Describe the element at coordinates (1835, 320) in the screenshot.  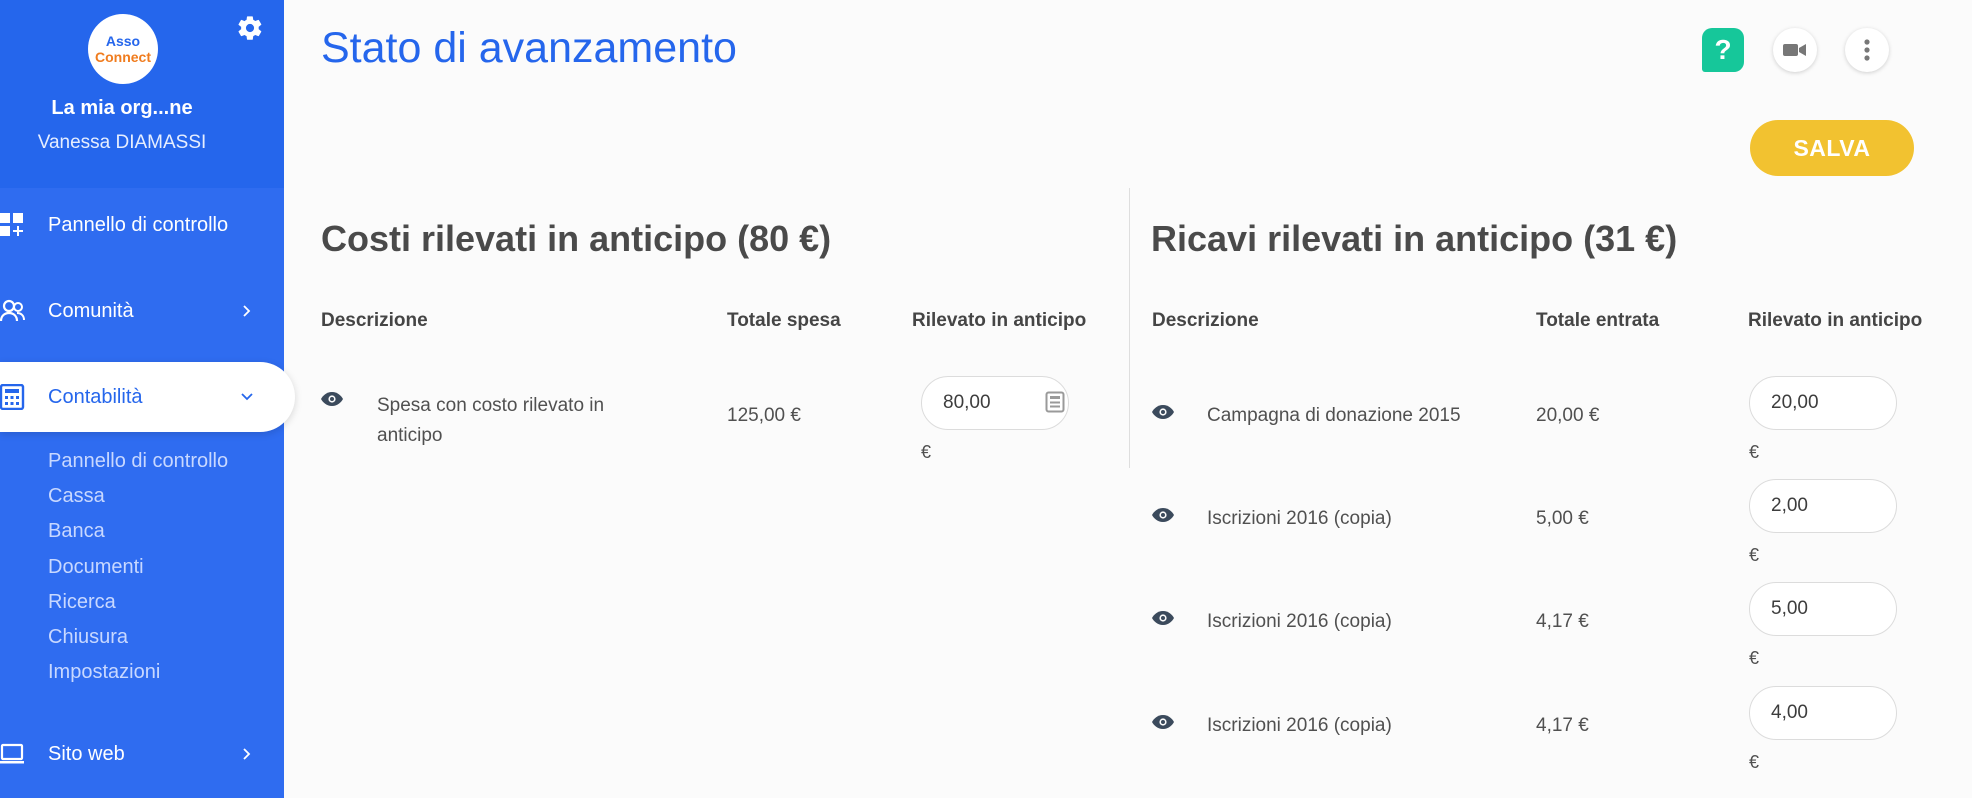
I see `revenues-column-accrued: Rilevato in anticipo` at that location.